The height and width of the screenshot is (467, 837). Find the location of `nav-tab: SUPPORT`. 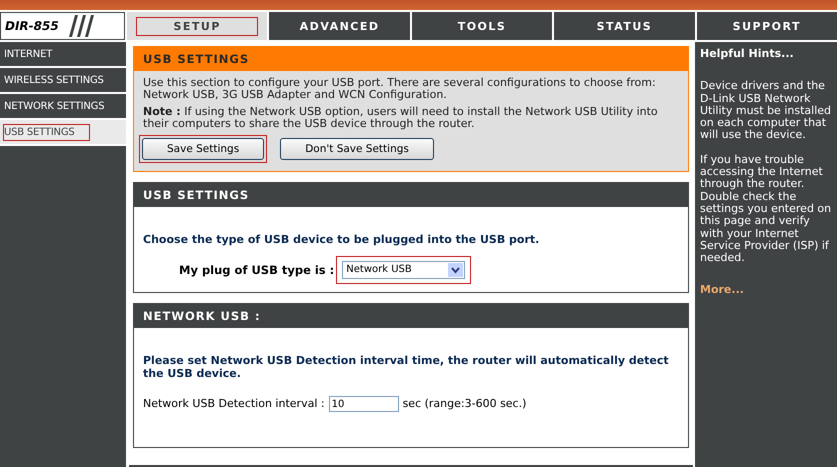

nav-tab: SUPPORT is located at coordinates (766, 26).